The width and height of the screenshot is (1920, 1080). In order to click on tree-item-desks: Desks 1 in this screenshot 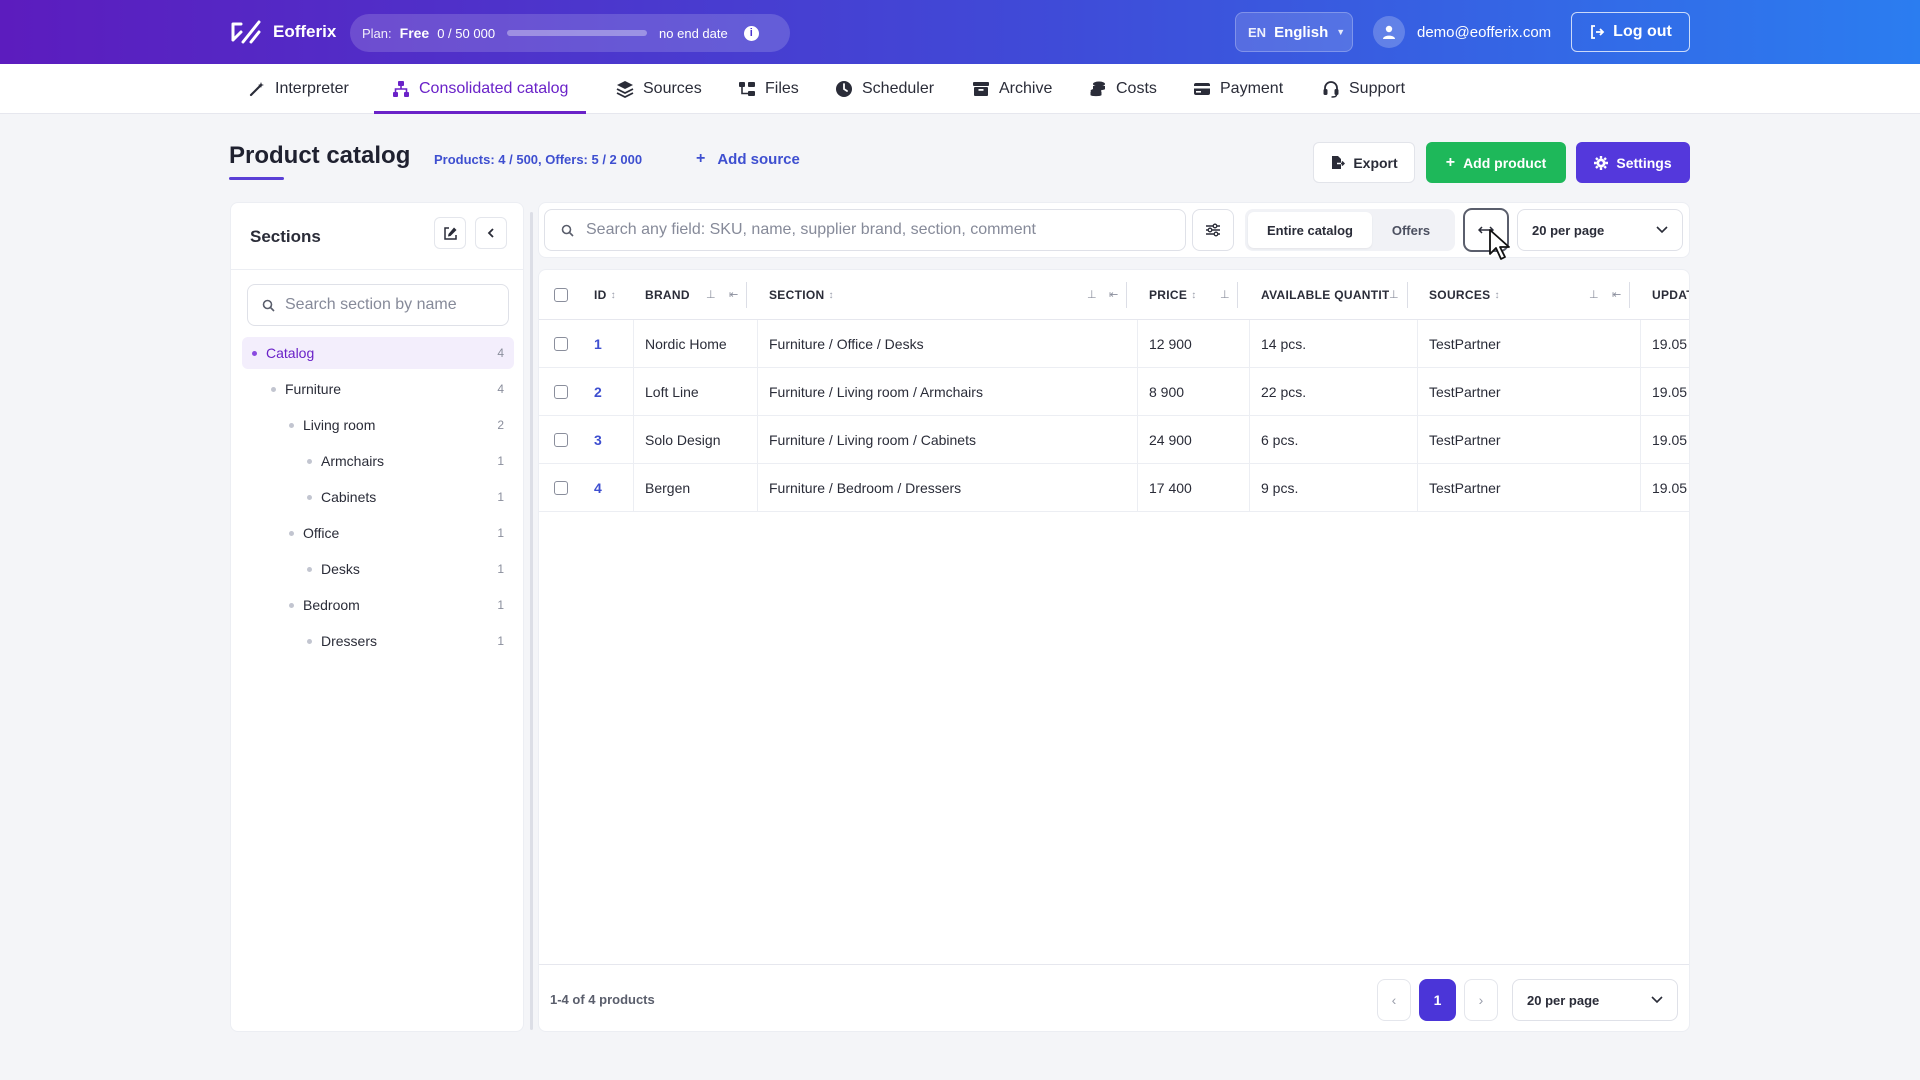, I will do `click(378, 569)`.